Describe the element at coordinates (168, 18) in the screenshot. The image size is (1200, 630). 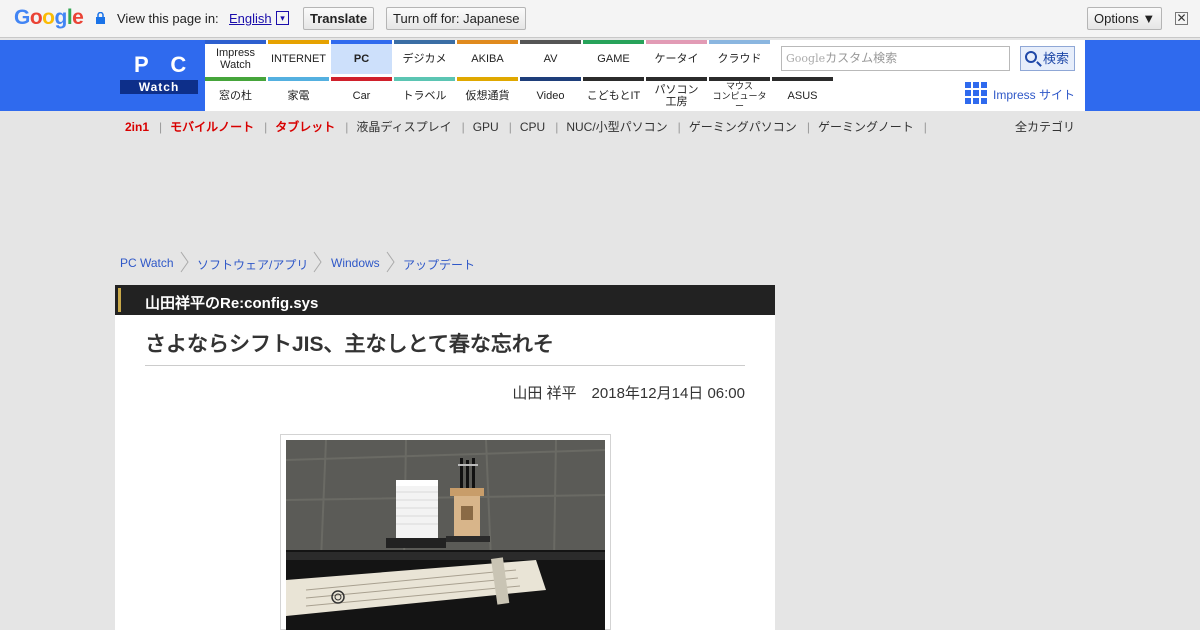
I see `view-page-text: View this page in:` at that location.